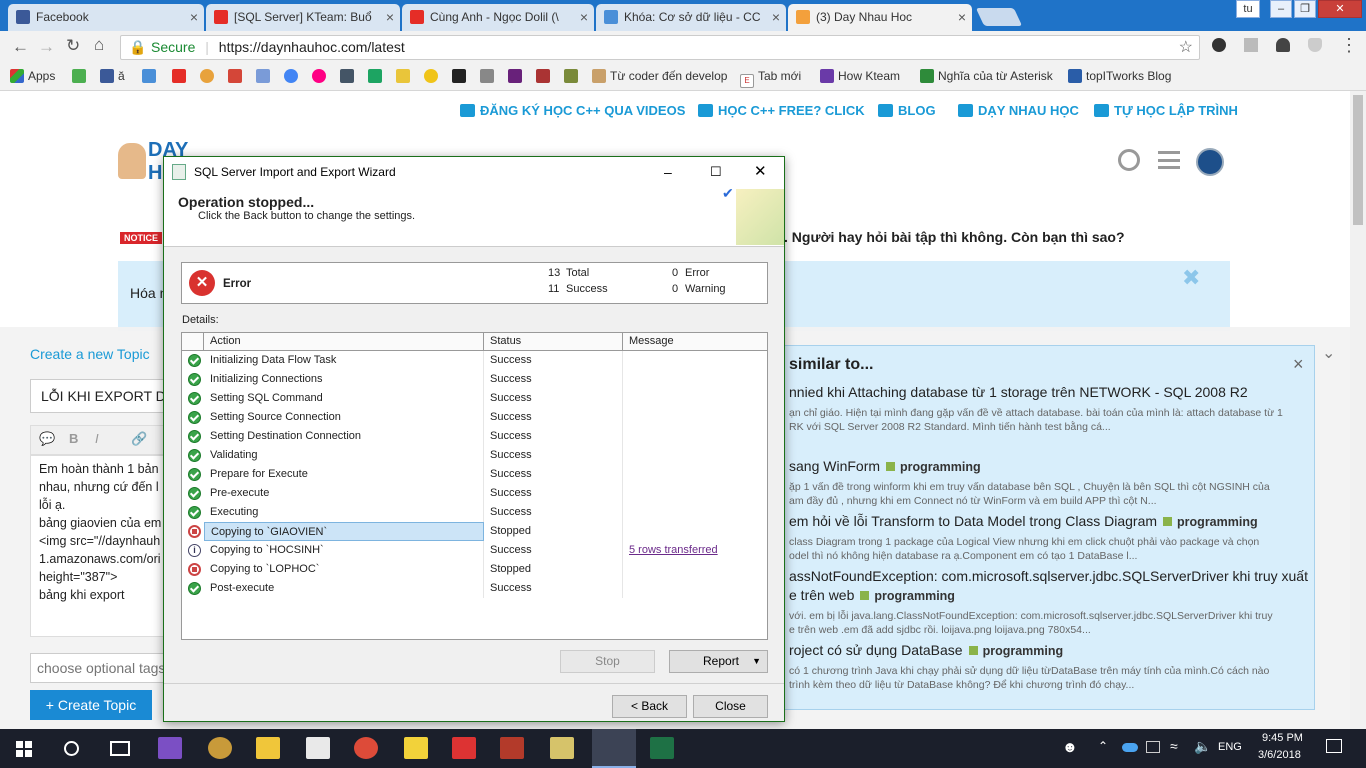  Describe the element at coordinates (553, 342) in the screenshot. I see `column-status: Status` at that location.